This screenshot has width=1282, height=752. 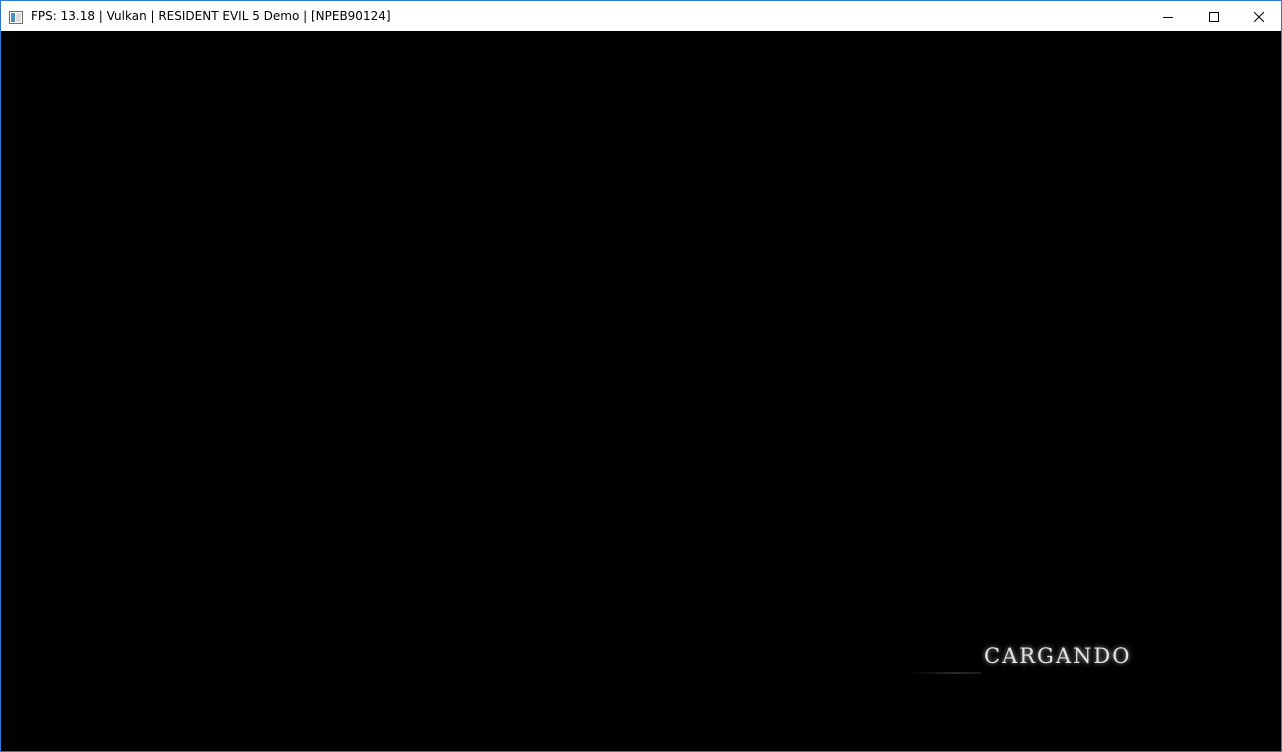 I want to click on loading-divider, so click(x=946, y=673).